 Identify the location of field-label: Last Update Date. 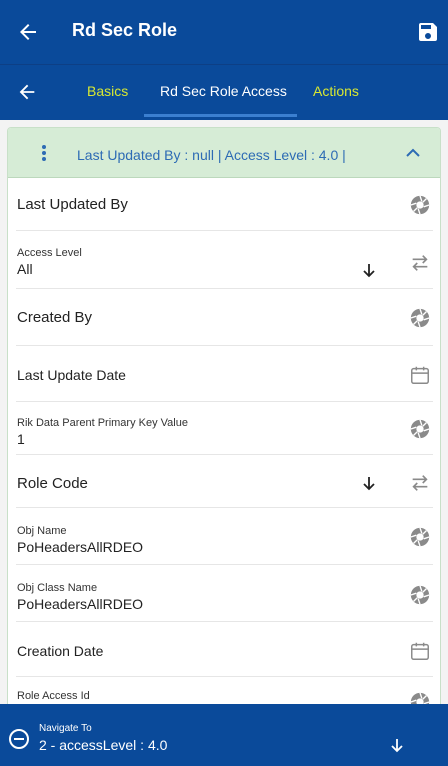
(71, 375).